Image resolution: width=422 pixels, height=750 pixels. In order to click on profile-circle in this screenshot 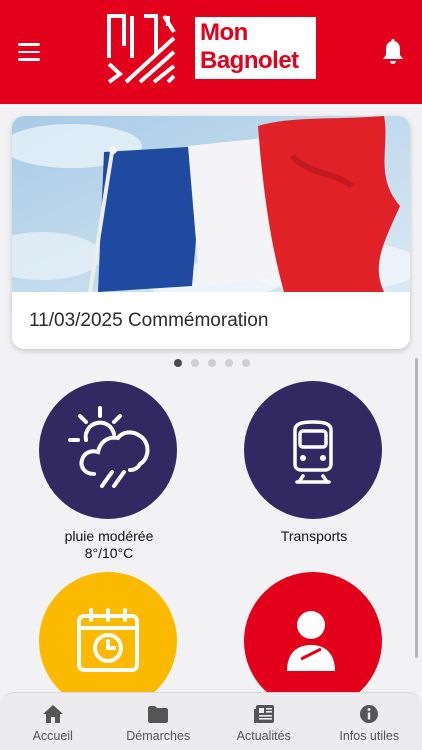, I will do `click(313, 641)`.